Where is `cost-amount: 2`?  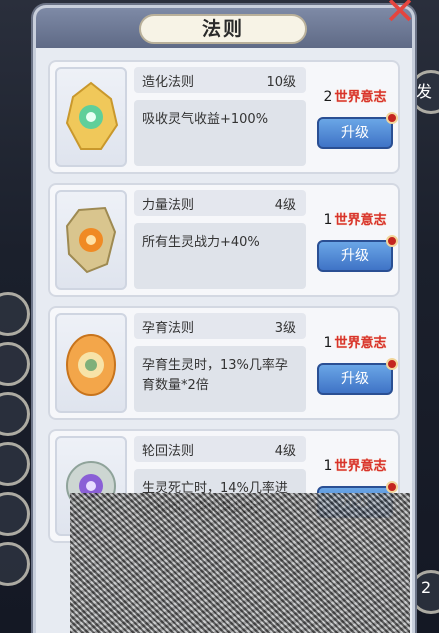 cost-amount: 2 is located at coordinates (328, 97).